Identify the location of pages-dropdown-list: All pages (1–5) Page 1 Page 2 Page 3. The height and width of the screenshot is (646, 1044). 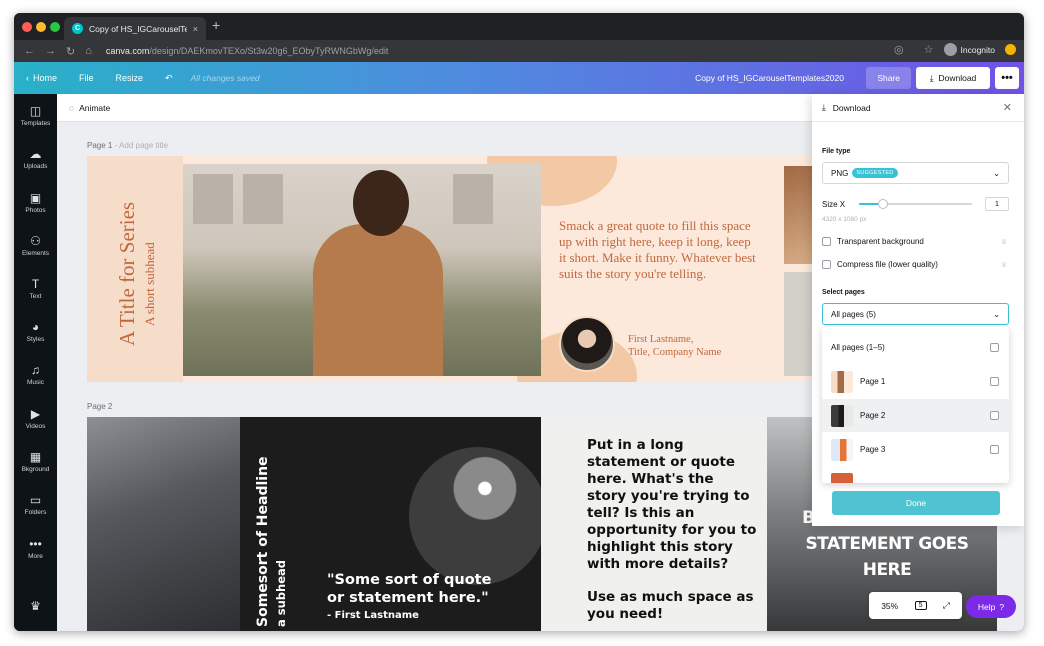
(915, 405).